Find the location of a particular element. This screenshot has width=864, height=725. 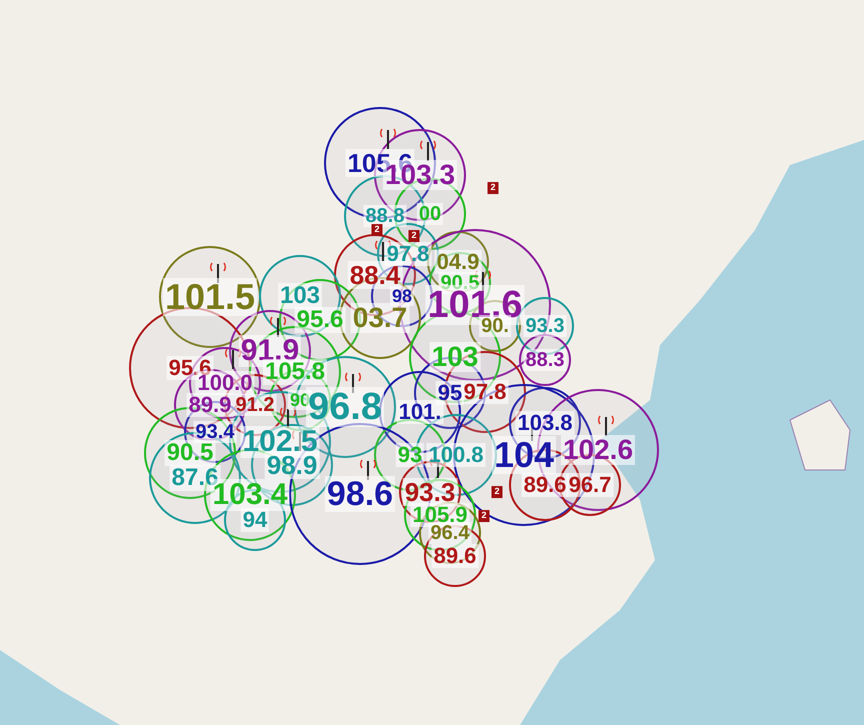

frequency-label: 95 is located at coordinates (450, 393).